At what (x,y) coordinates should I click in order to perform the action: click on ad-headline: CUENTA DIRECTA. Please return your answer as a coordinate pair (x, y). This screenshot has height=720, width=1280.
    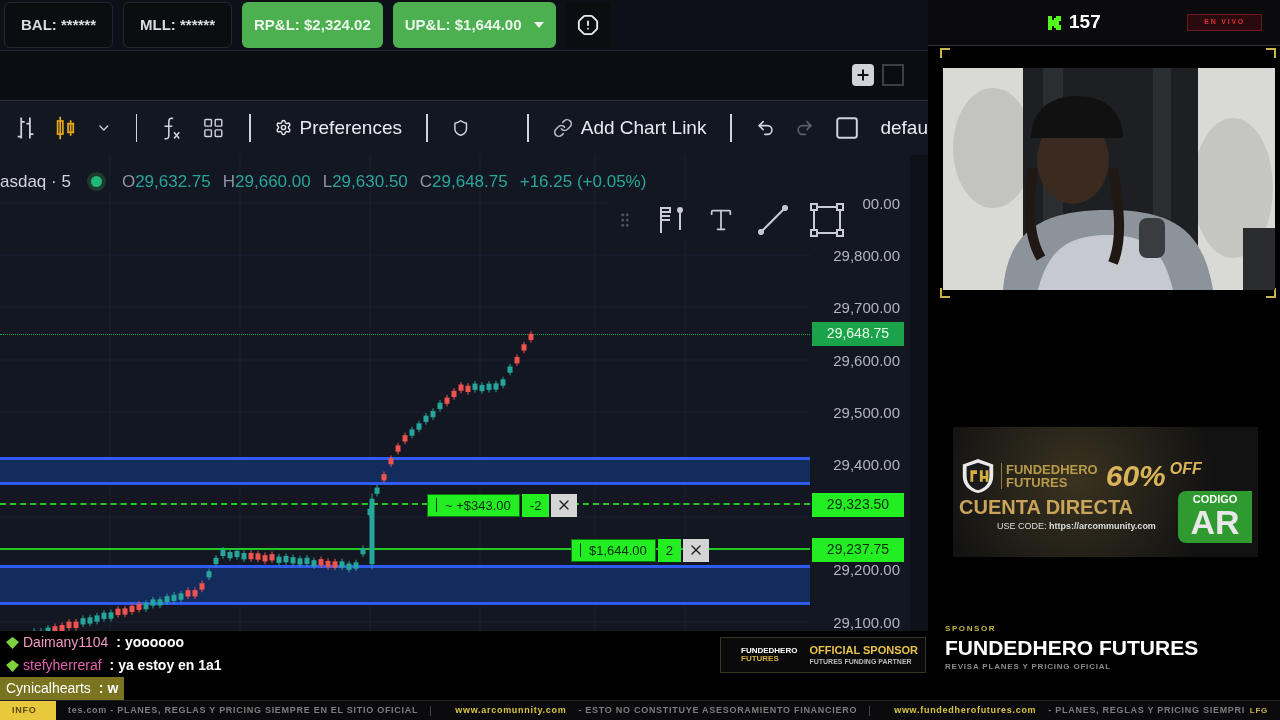
    Looking at the image, I should click on (1047, 507).